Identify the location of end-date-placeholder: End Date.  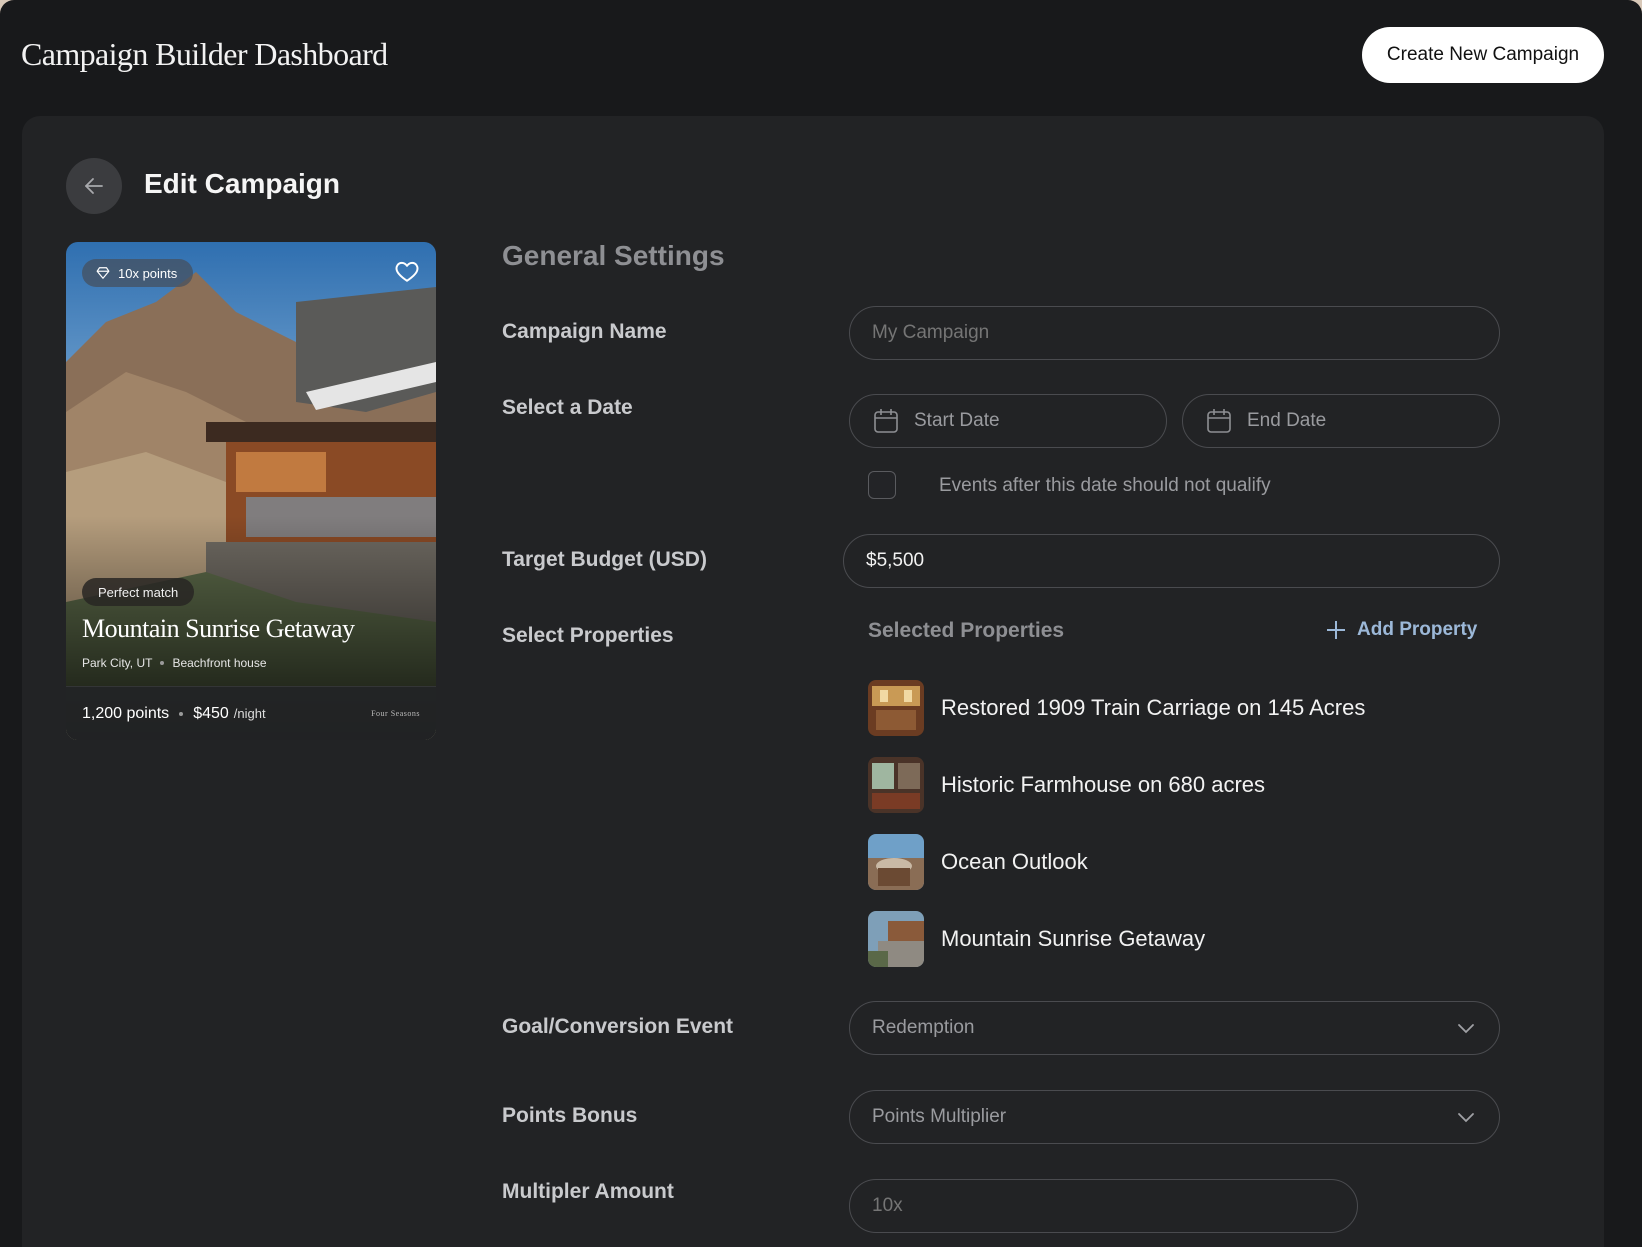
(1287, 420).